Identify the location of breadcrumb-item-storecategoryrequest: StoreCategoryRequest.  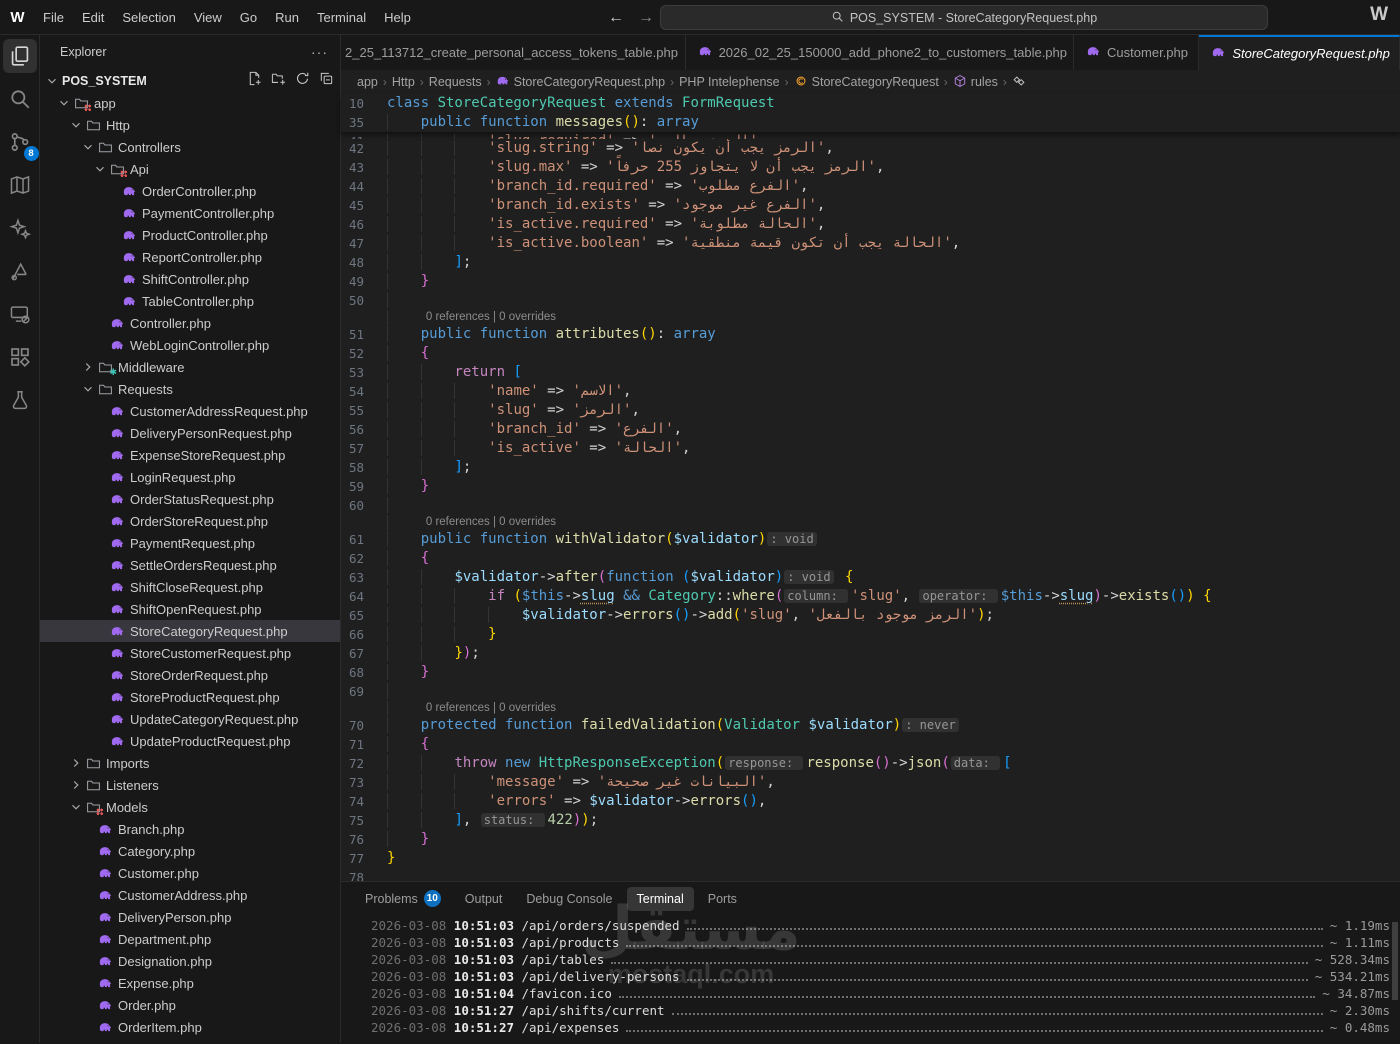
(866, 82).